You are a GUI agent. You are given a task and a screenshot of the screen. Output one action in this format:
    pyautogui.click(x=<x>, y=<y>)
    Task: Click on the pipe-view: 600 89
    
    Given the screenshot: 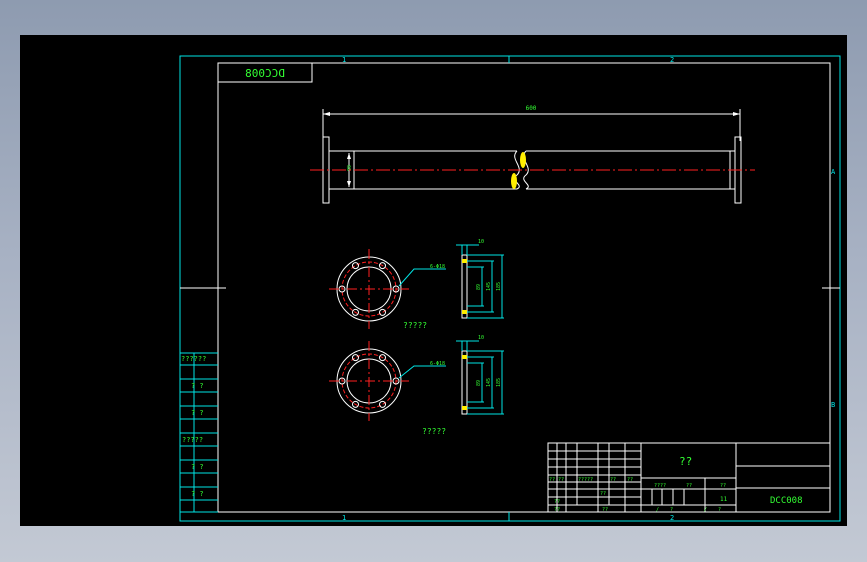 What is the action you would take?
    pyautogui.click(x=532, y=154)
    